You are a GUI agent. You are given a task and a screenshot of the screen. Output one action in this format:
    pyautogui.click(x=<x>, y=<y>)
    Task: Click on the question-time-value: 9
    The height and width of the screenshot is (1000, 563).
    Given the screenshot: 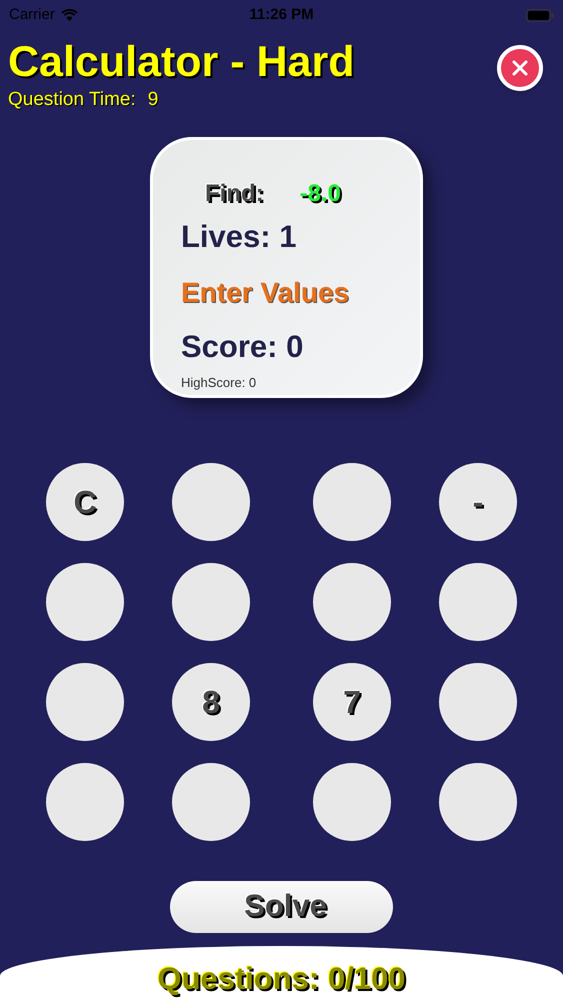 What is the action you would take?
    pyautogui.click(x=153, y=100)
    